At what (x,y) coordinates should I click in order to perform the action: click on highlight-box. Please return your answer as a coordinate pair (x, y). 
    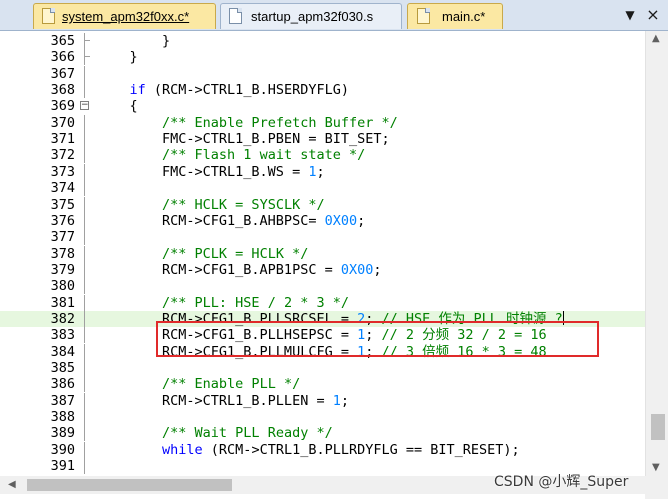
    Looking at the image, I should click on (377, 339).